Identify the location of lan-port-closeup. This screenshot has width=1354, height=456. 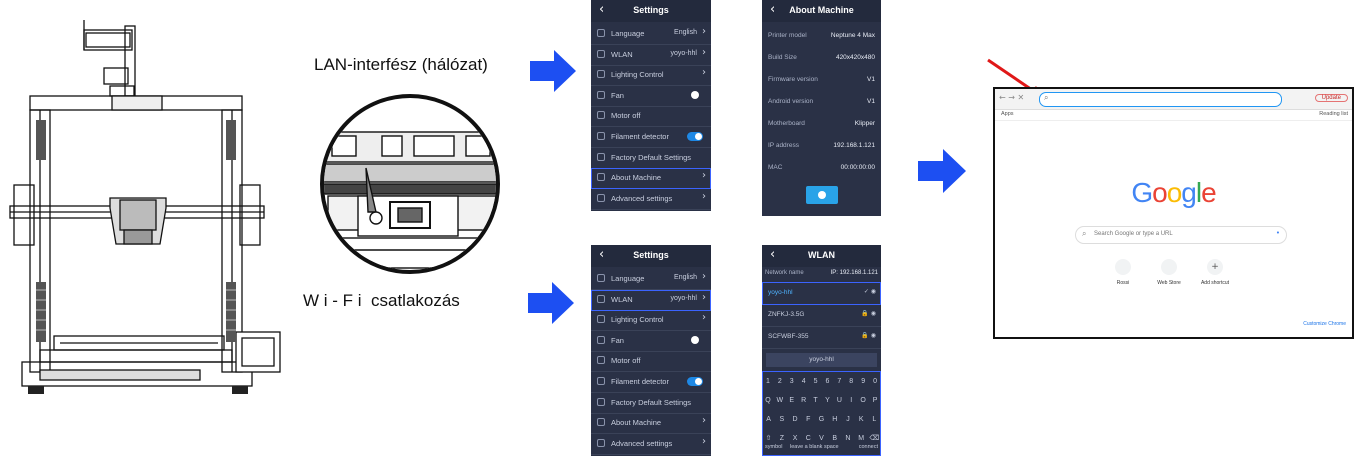
(410, 184).